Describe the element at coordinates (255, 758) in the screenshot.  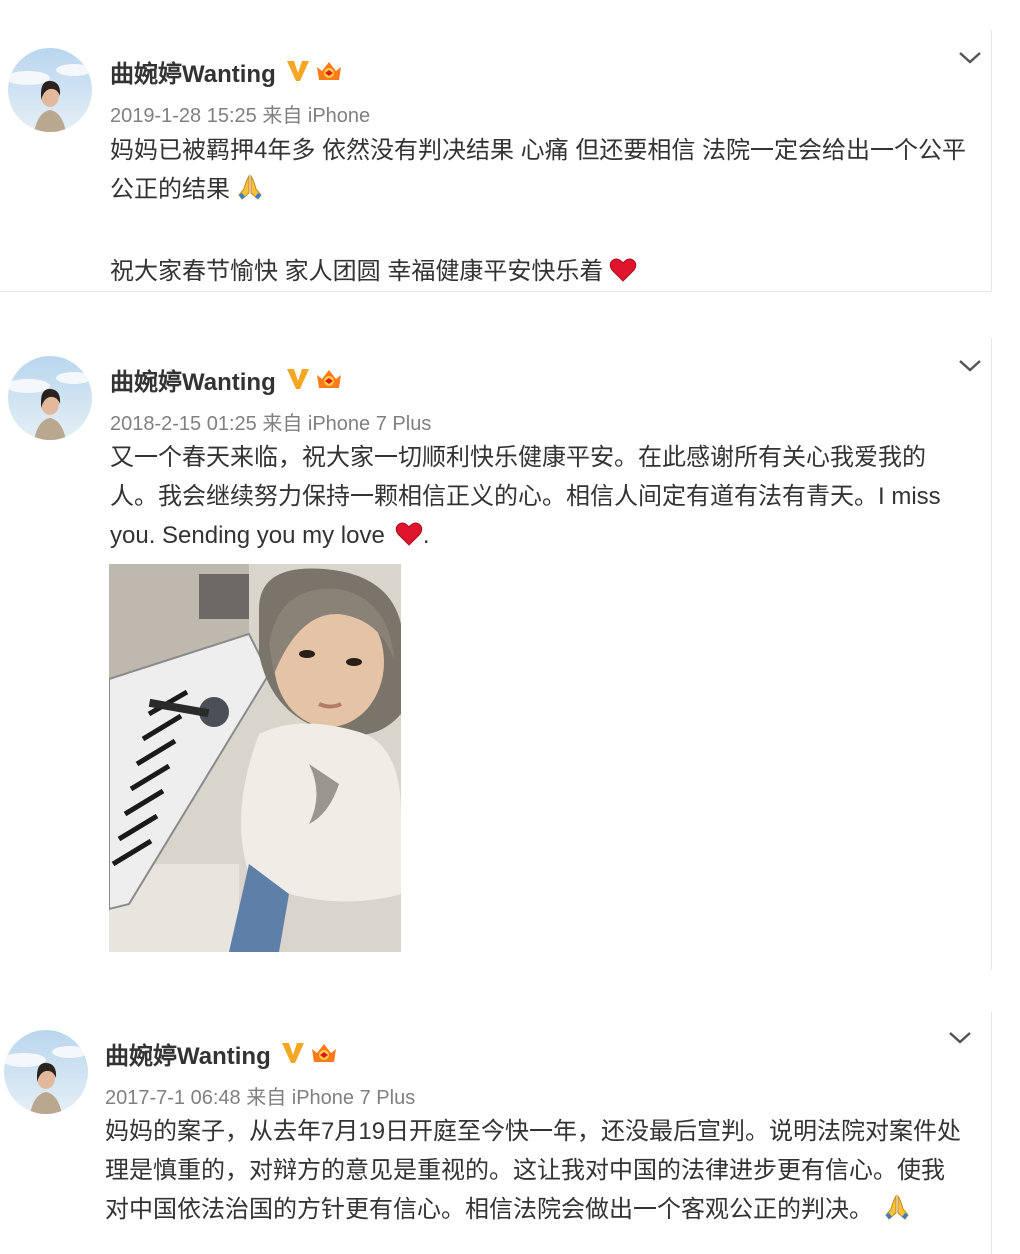
I see `post-photo` at that location.